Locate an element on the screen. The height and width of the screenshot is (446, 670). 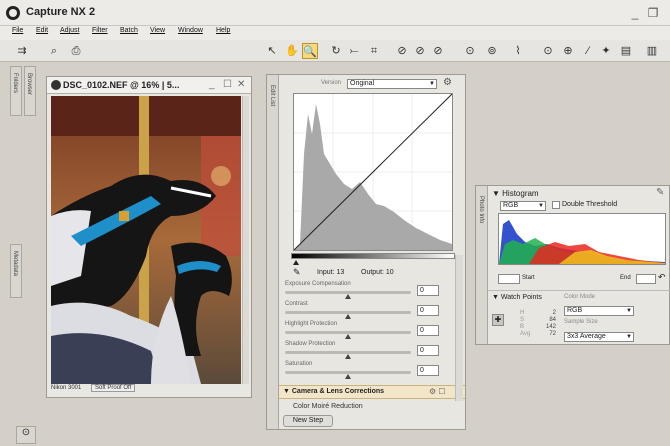
print-icon: ⎙ is located at coordinates (76, 51).